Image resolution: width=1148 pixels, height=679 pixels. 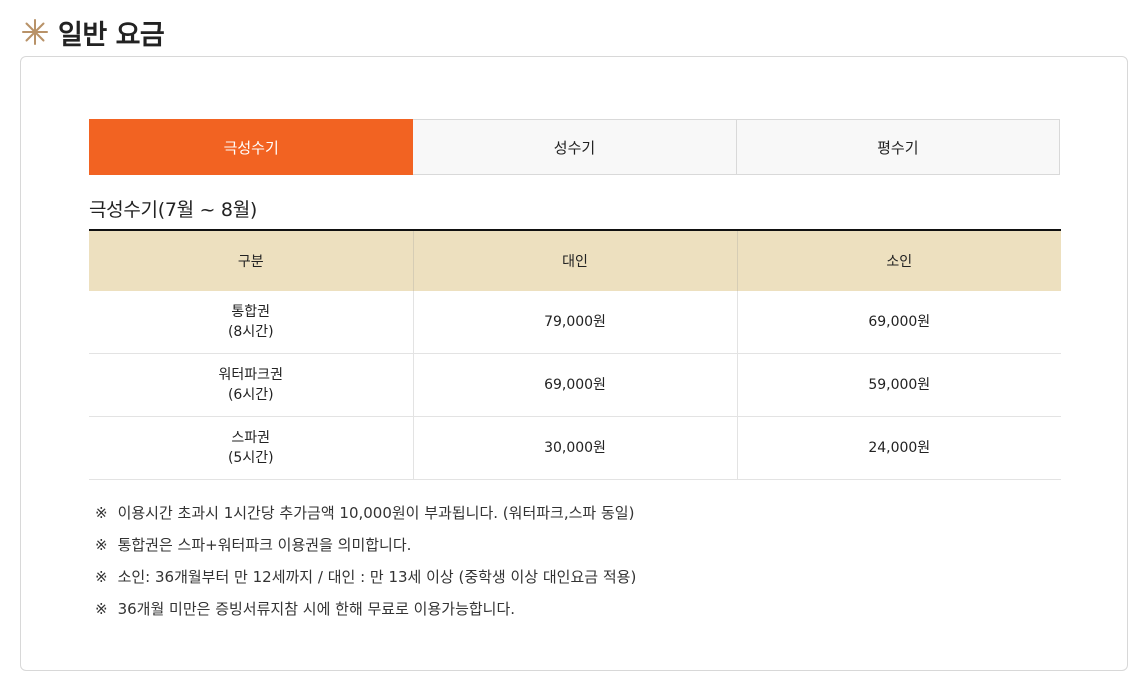 What do you see at coordinates (898, 147) in the screenshot?
I see `tab-regular-season: 평수기` at bounding box center [898, 147].